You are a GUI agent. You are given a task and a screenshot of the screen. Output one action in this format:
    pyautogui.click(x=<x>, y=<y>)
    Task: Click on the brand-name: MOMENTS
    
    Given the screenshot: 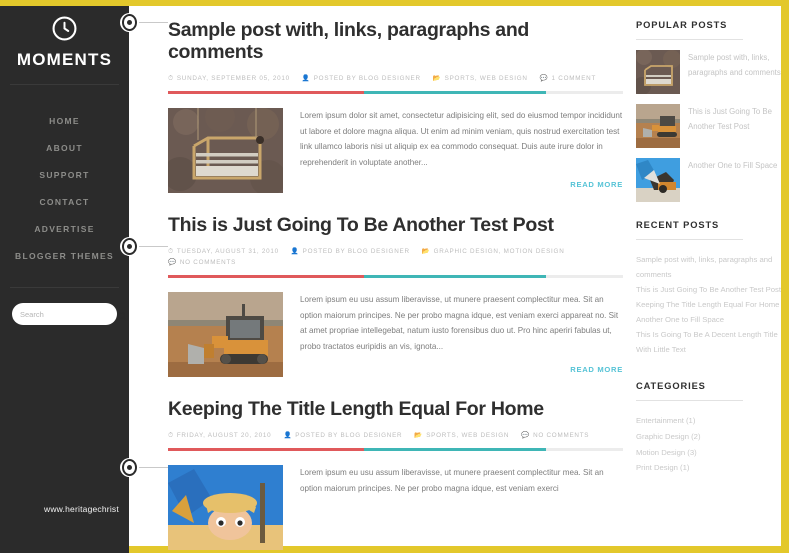 What is the action you would take?
    pyautogui.click(x=64, y=59)
    